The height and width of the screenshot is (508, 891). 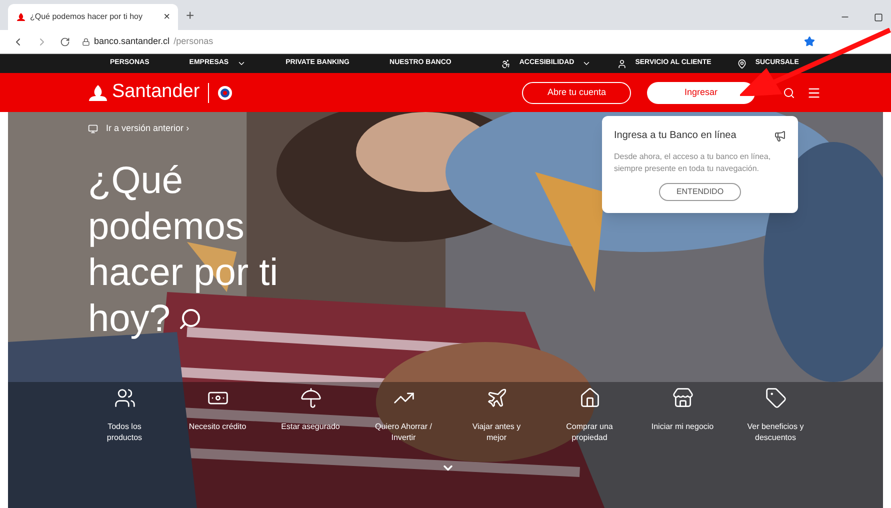 What do you see at coordinates (87, 17) in the screenshot?
I see `tab-title: ¿Qué podemos hacer por ti hoy` at bounding box center [87, 17].